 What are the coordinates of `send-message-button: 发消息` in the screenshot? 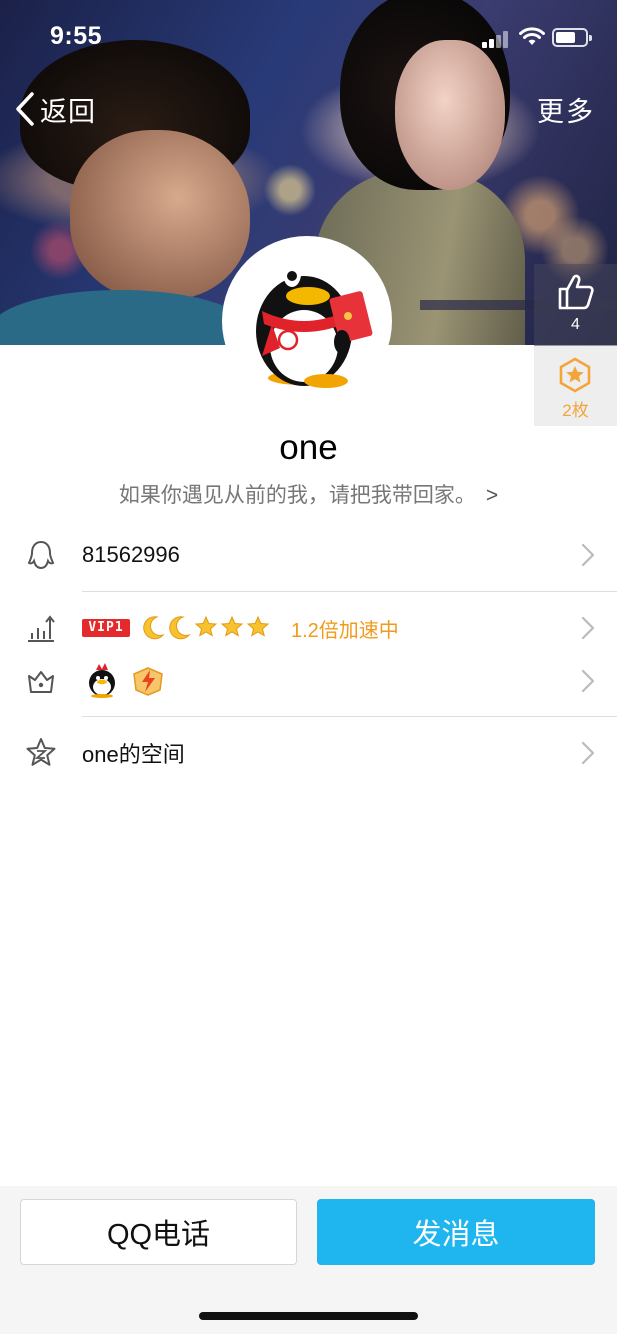 It's located at (456, 1232).